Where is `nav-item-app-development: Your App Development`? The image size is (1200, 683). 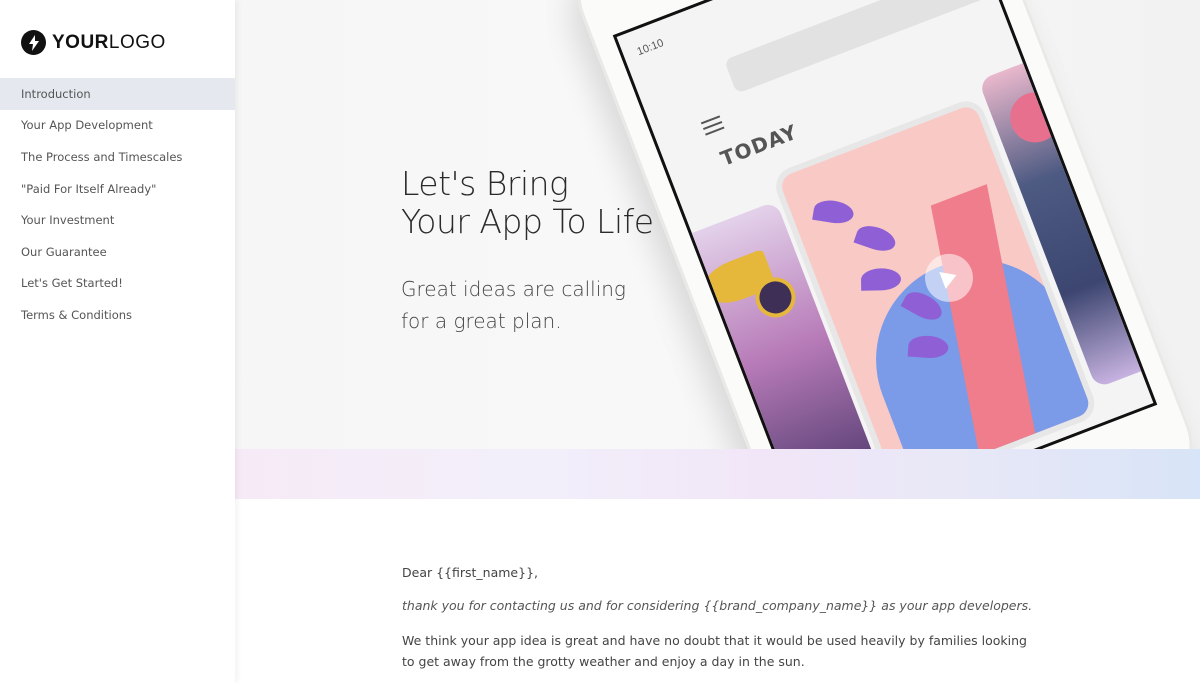
nav-item-app-development: Your App Development is located at coordinates (117, 126).